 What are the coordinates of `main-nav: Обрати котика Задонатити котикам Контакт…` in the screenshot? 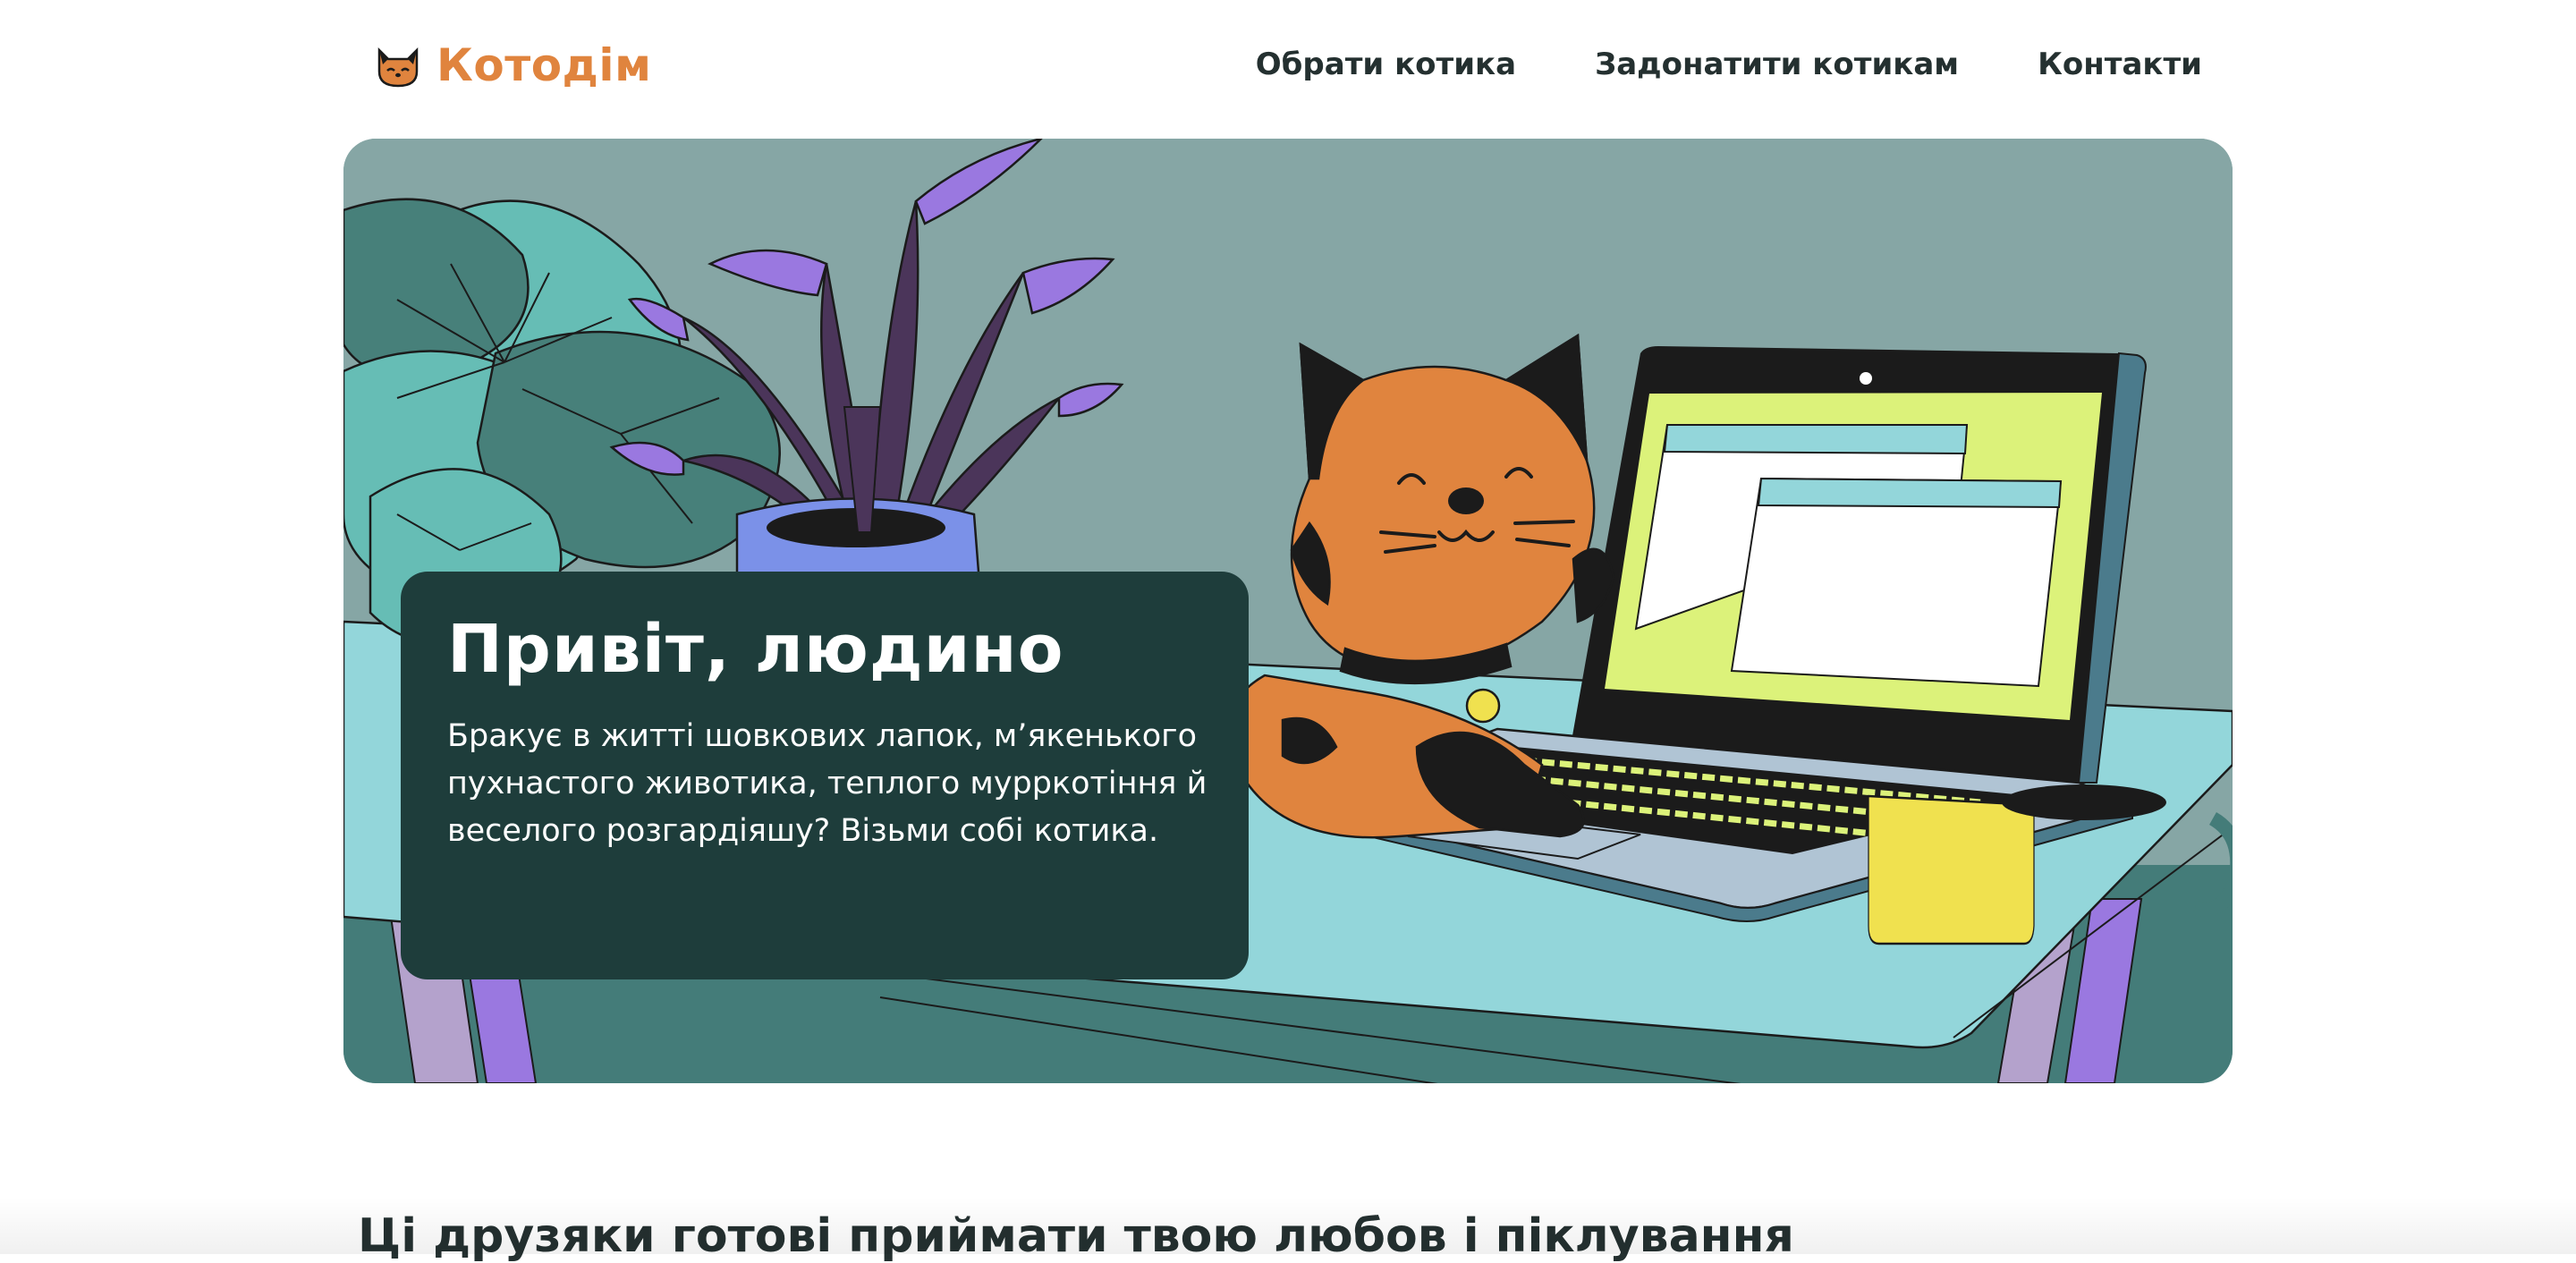 It's located at (1729, 64).